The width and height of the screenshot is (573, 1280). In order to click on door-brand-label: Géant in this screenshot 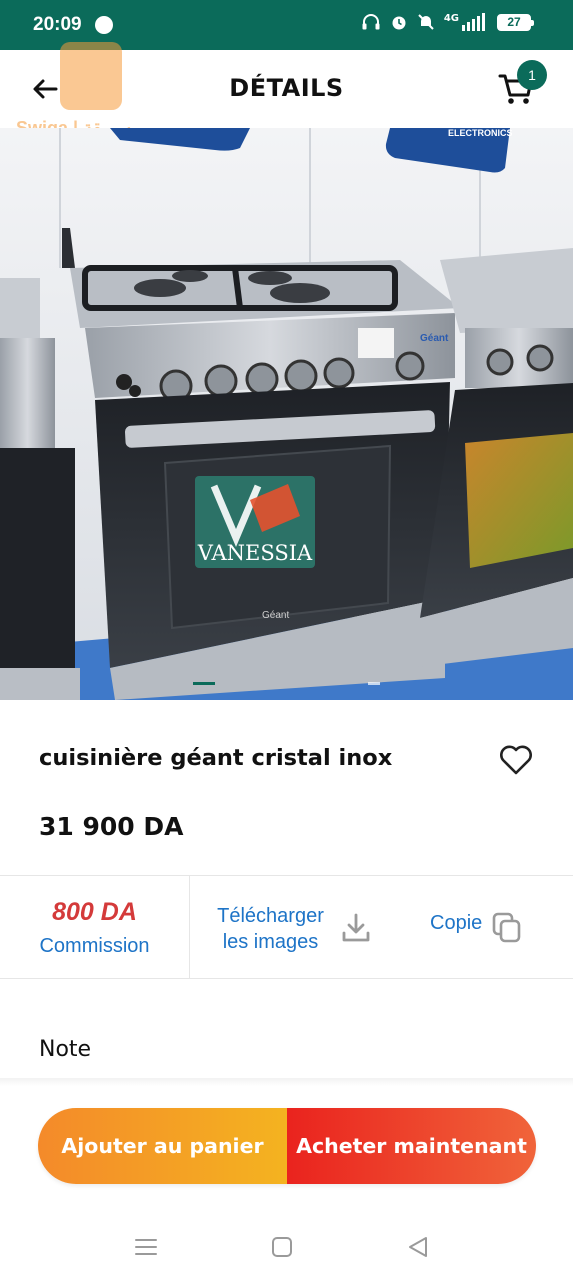, I will do `click(275, 615)`.